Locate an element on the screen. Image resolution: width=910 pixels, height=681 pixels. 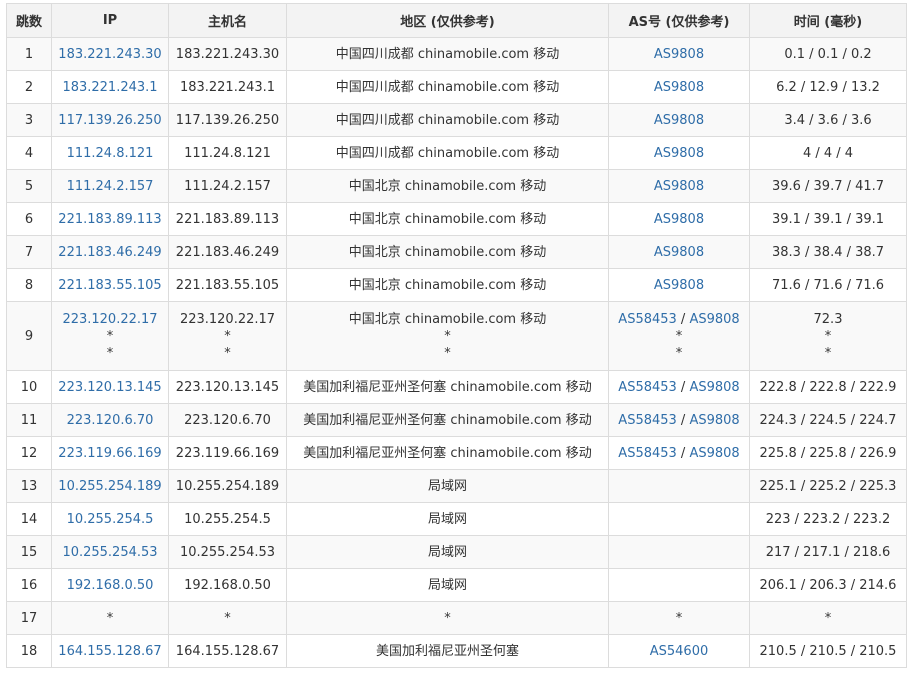
ip-cell: 10.255.254.53 is located at coordinates (110, 552).